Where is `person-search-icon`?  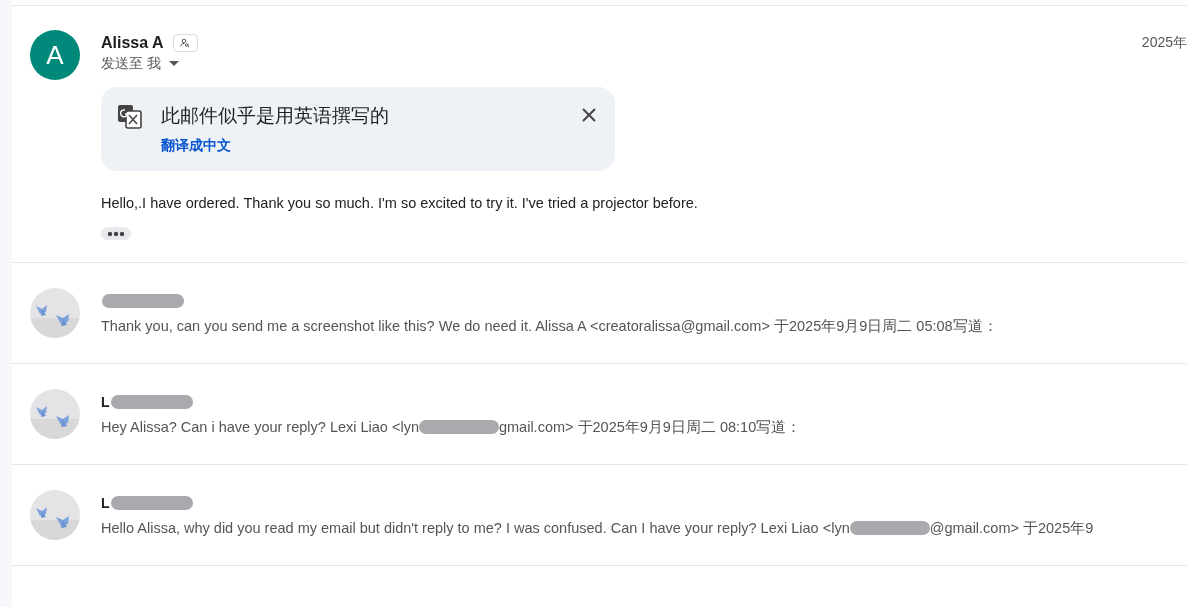 person-search-icon is located at coordinates (185, 43).